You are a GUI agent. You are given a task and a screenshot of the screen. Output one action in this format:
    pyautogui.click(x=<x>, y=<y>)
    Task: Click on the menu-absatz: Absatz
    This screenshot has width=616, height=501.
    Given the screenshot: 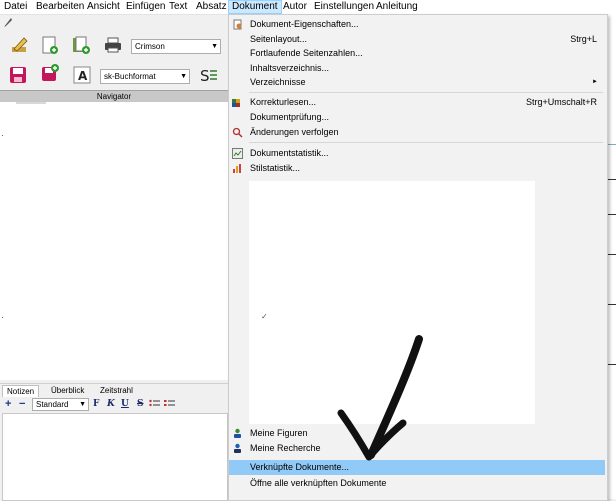 What is the action you would take?
    pyautogui.click(x=211, y=7)
    